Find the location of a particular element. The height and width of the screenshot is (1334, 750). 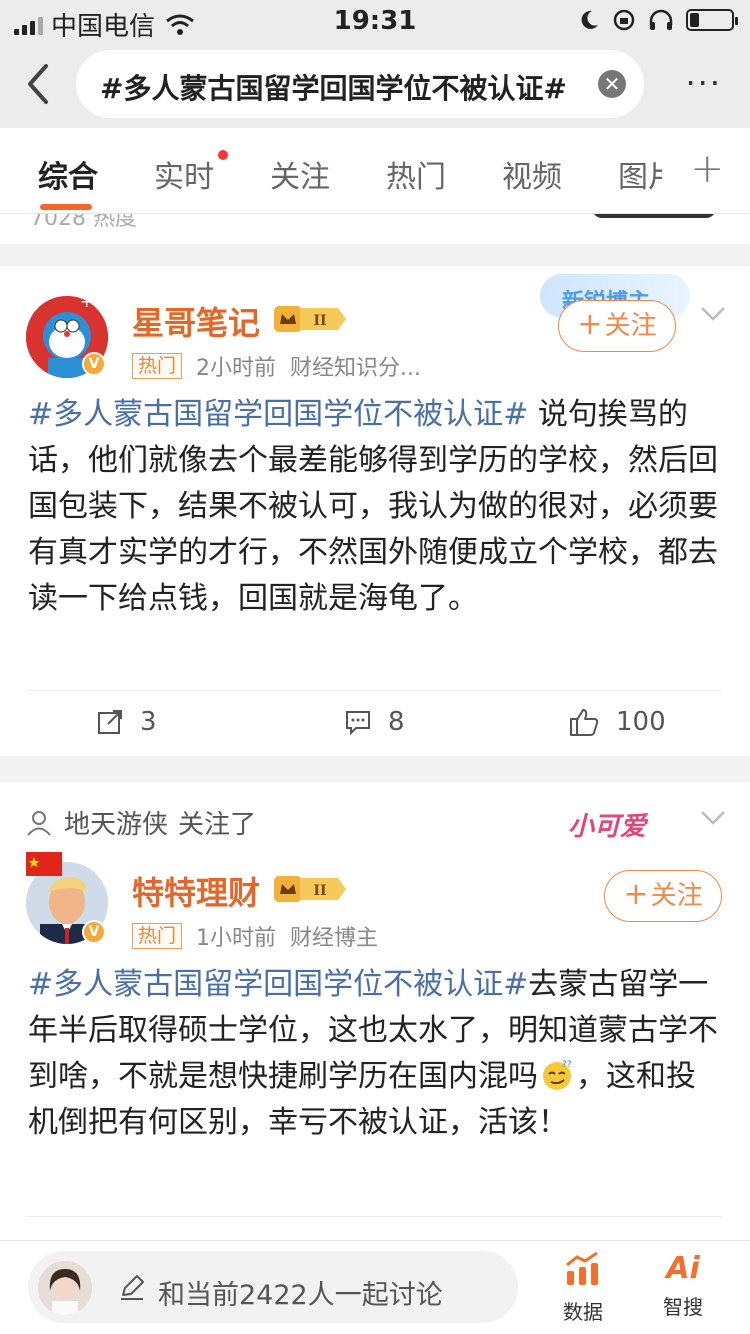

like-count: 100 is located at coordinates (641, 722).